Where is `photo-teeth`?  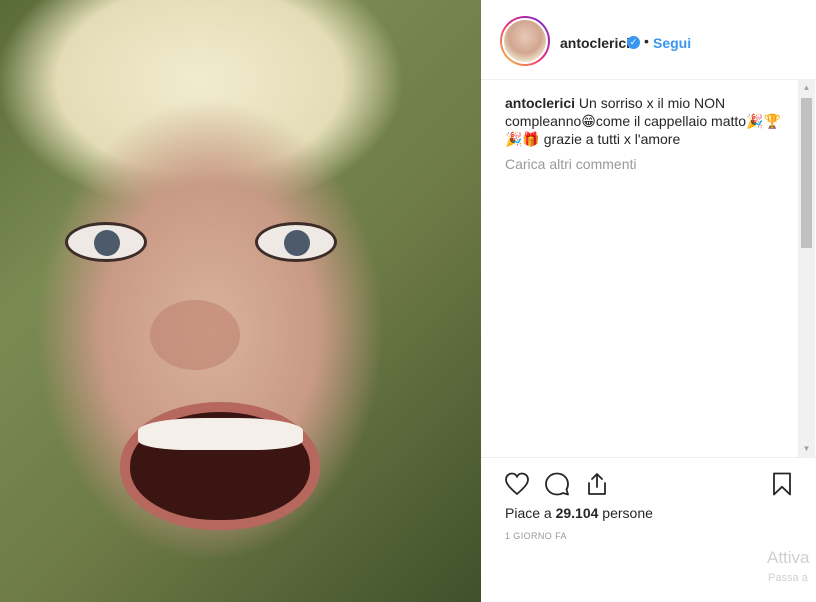
photo-teeth is located at coordinates (220, 434).